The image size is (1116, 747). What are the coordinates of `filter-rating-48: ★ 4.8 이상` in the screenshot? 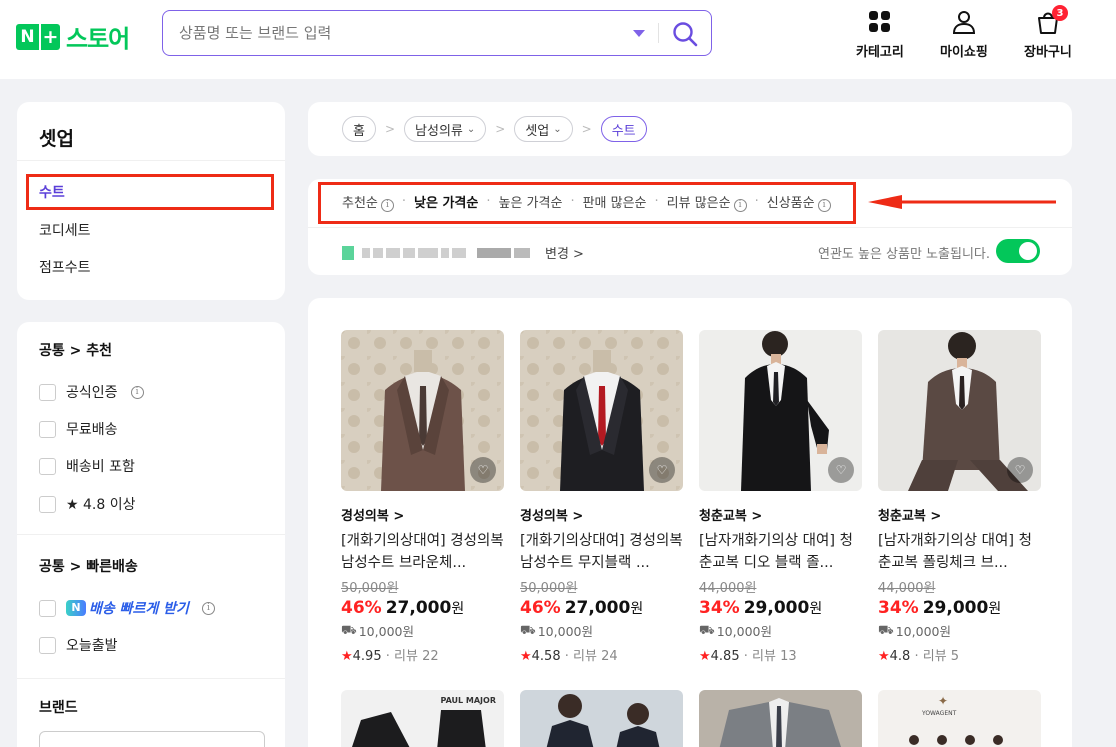 It's located at (87, 504).